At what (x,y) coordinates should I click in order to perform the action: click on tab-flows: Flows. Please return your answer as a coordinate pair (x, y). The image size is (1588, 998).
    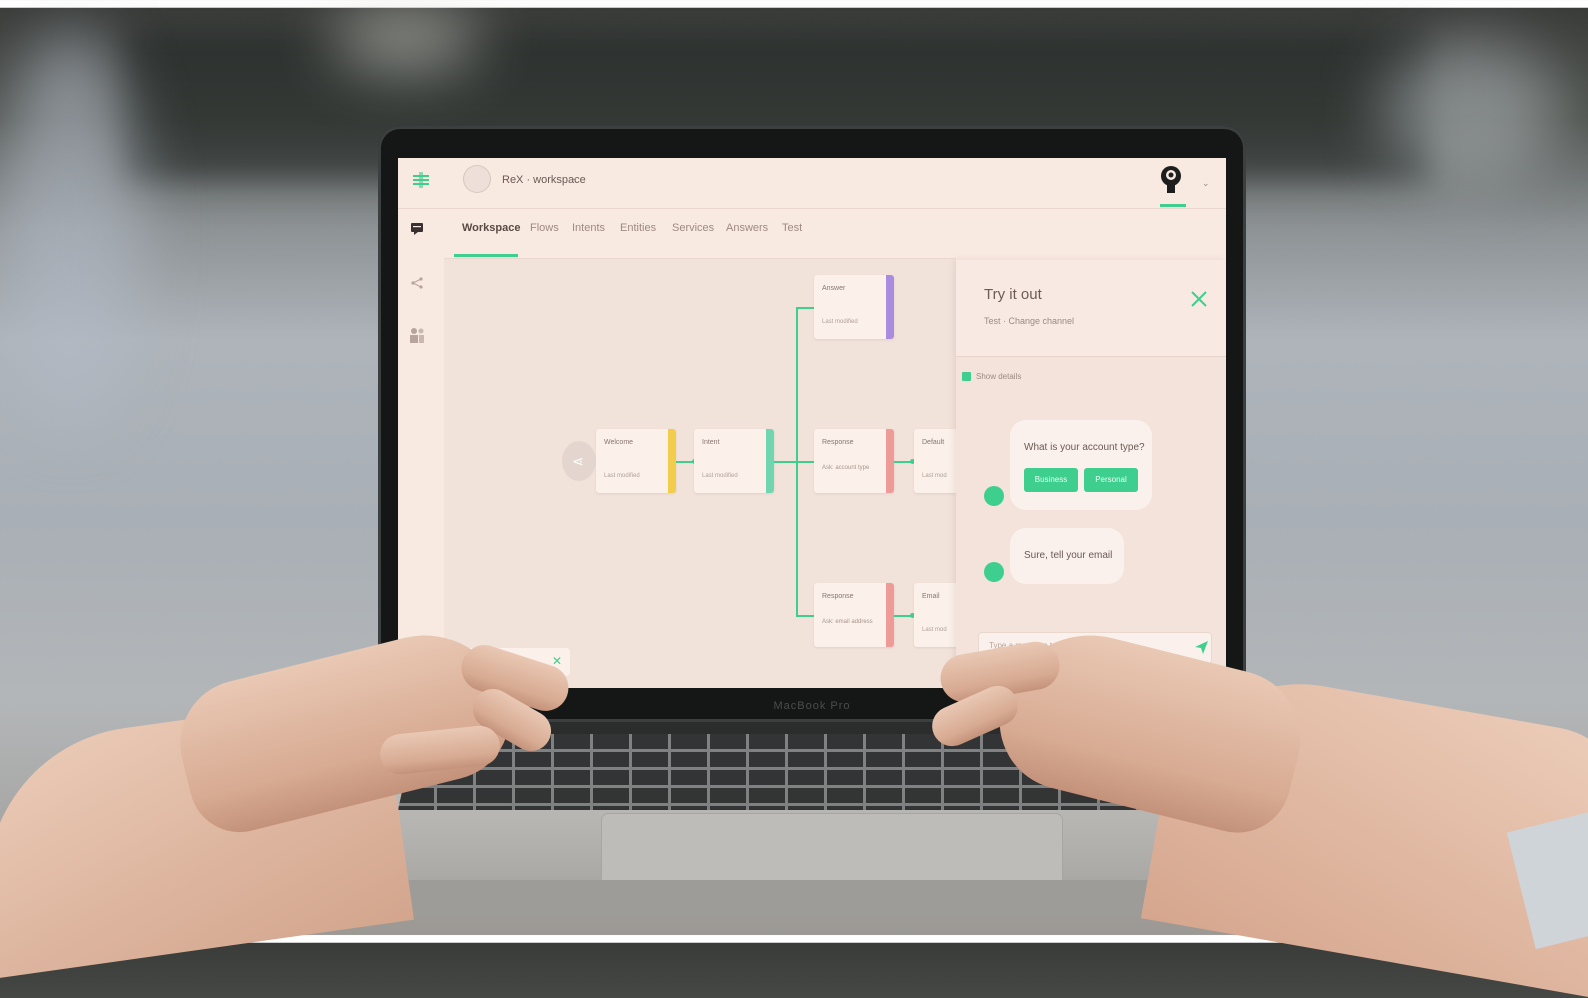
    Looking at the image, I should click on (544, 228).